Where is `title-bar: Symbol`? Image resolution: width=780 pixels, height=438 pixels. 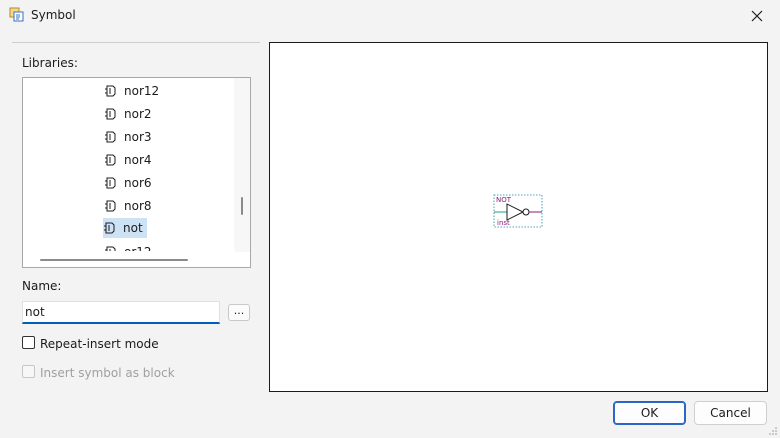 title-bar: Symbol is located at coordinates (390, 16).